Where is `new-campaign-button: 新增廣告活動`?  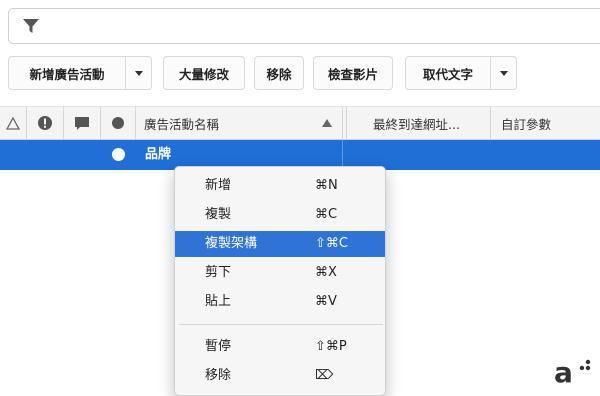
new-campaign-button: 新增廣告活動 is located at coordinates (67, 73).